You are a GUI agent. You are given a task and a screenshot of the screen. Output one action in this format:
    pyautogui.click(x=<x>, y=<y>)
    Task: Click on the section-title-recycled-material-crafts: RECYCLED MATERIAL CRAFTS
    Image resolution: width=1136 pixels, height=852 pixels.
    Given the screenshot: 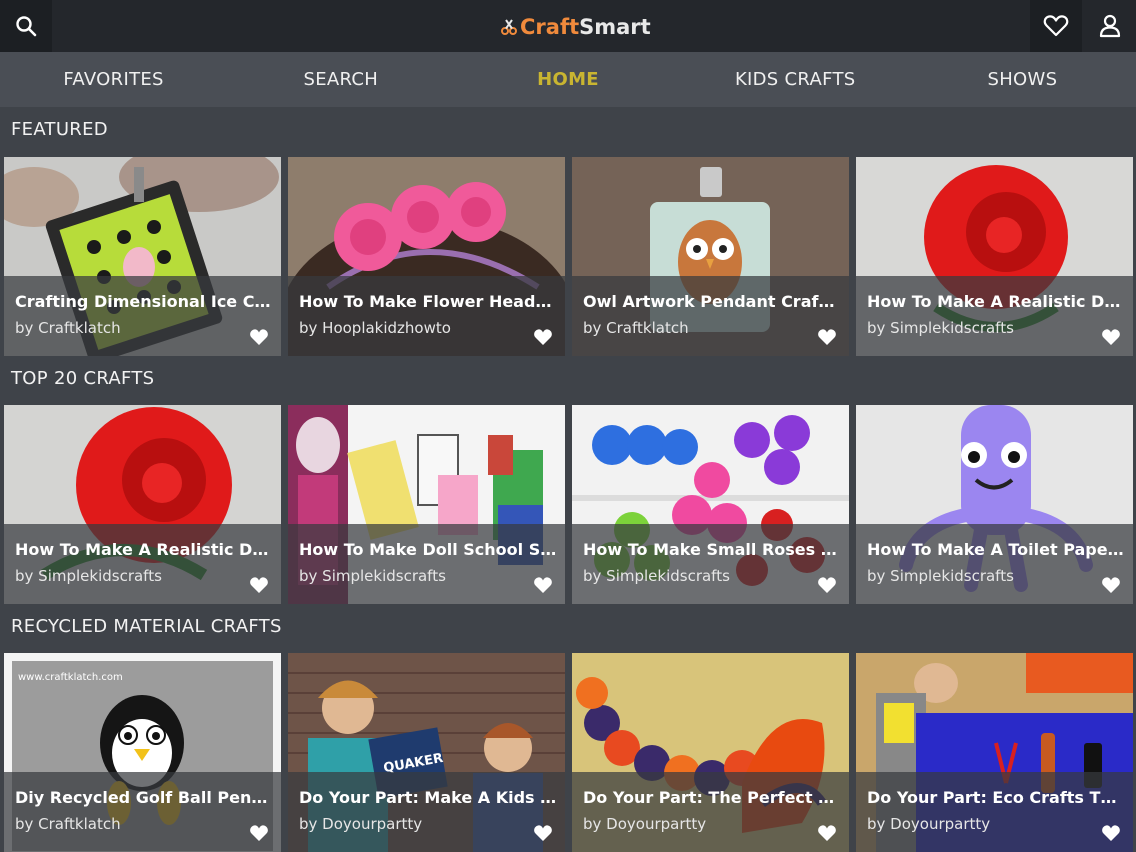 What is the action you would take?
    pyautogui.click(x=146, y=626)
    